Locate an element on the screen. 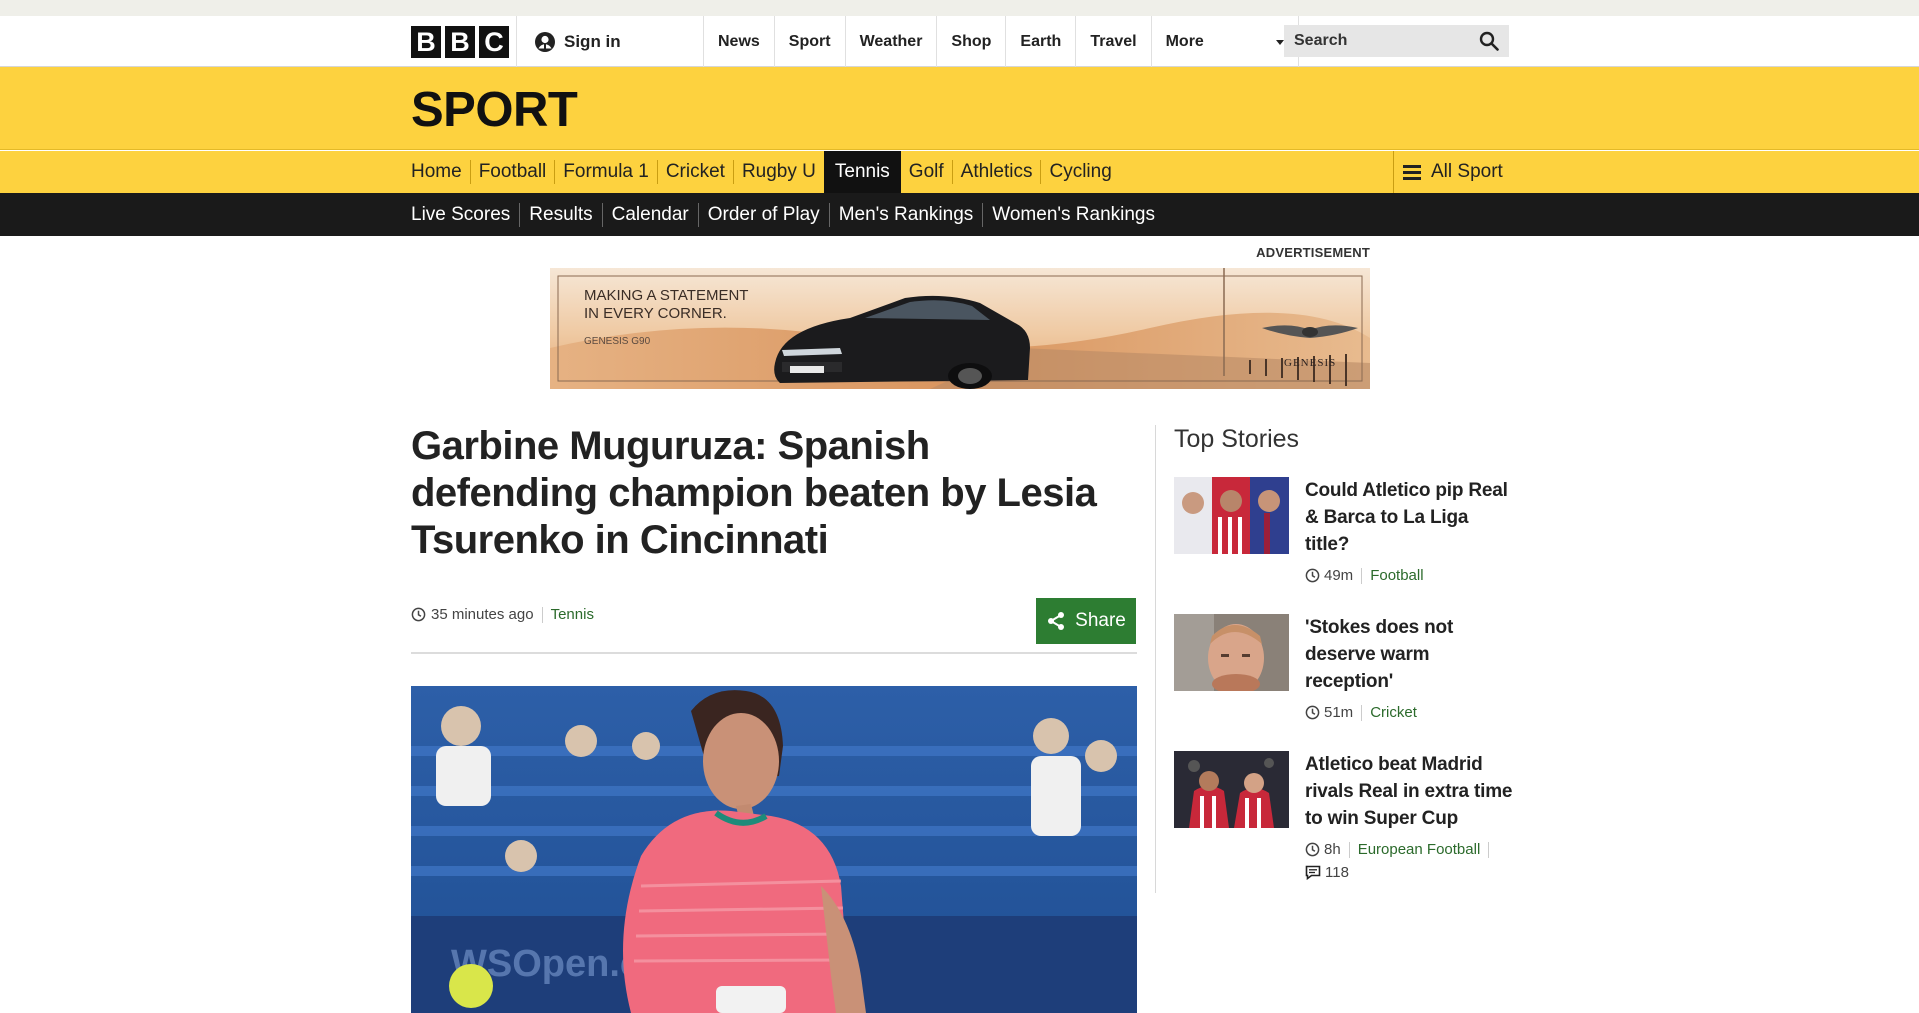 Image resolution: width=1919 pixels, height=1013 pixels. article-divider is located at coordinates (774, 653).